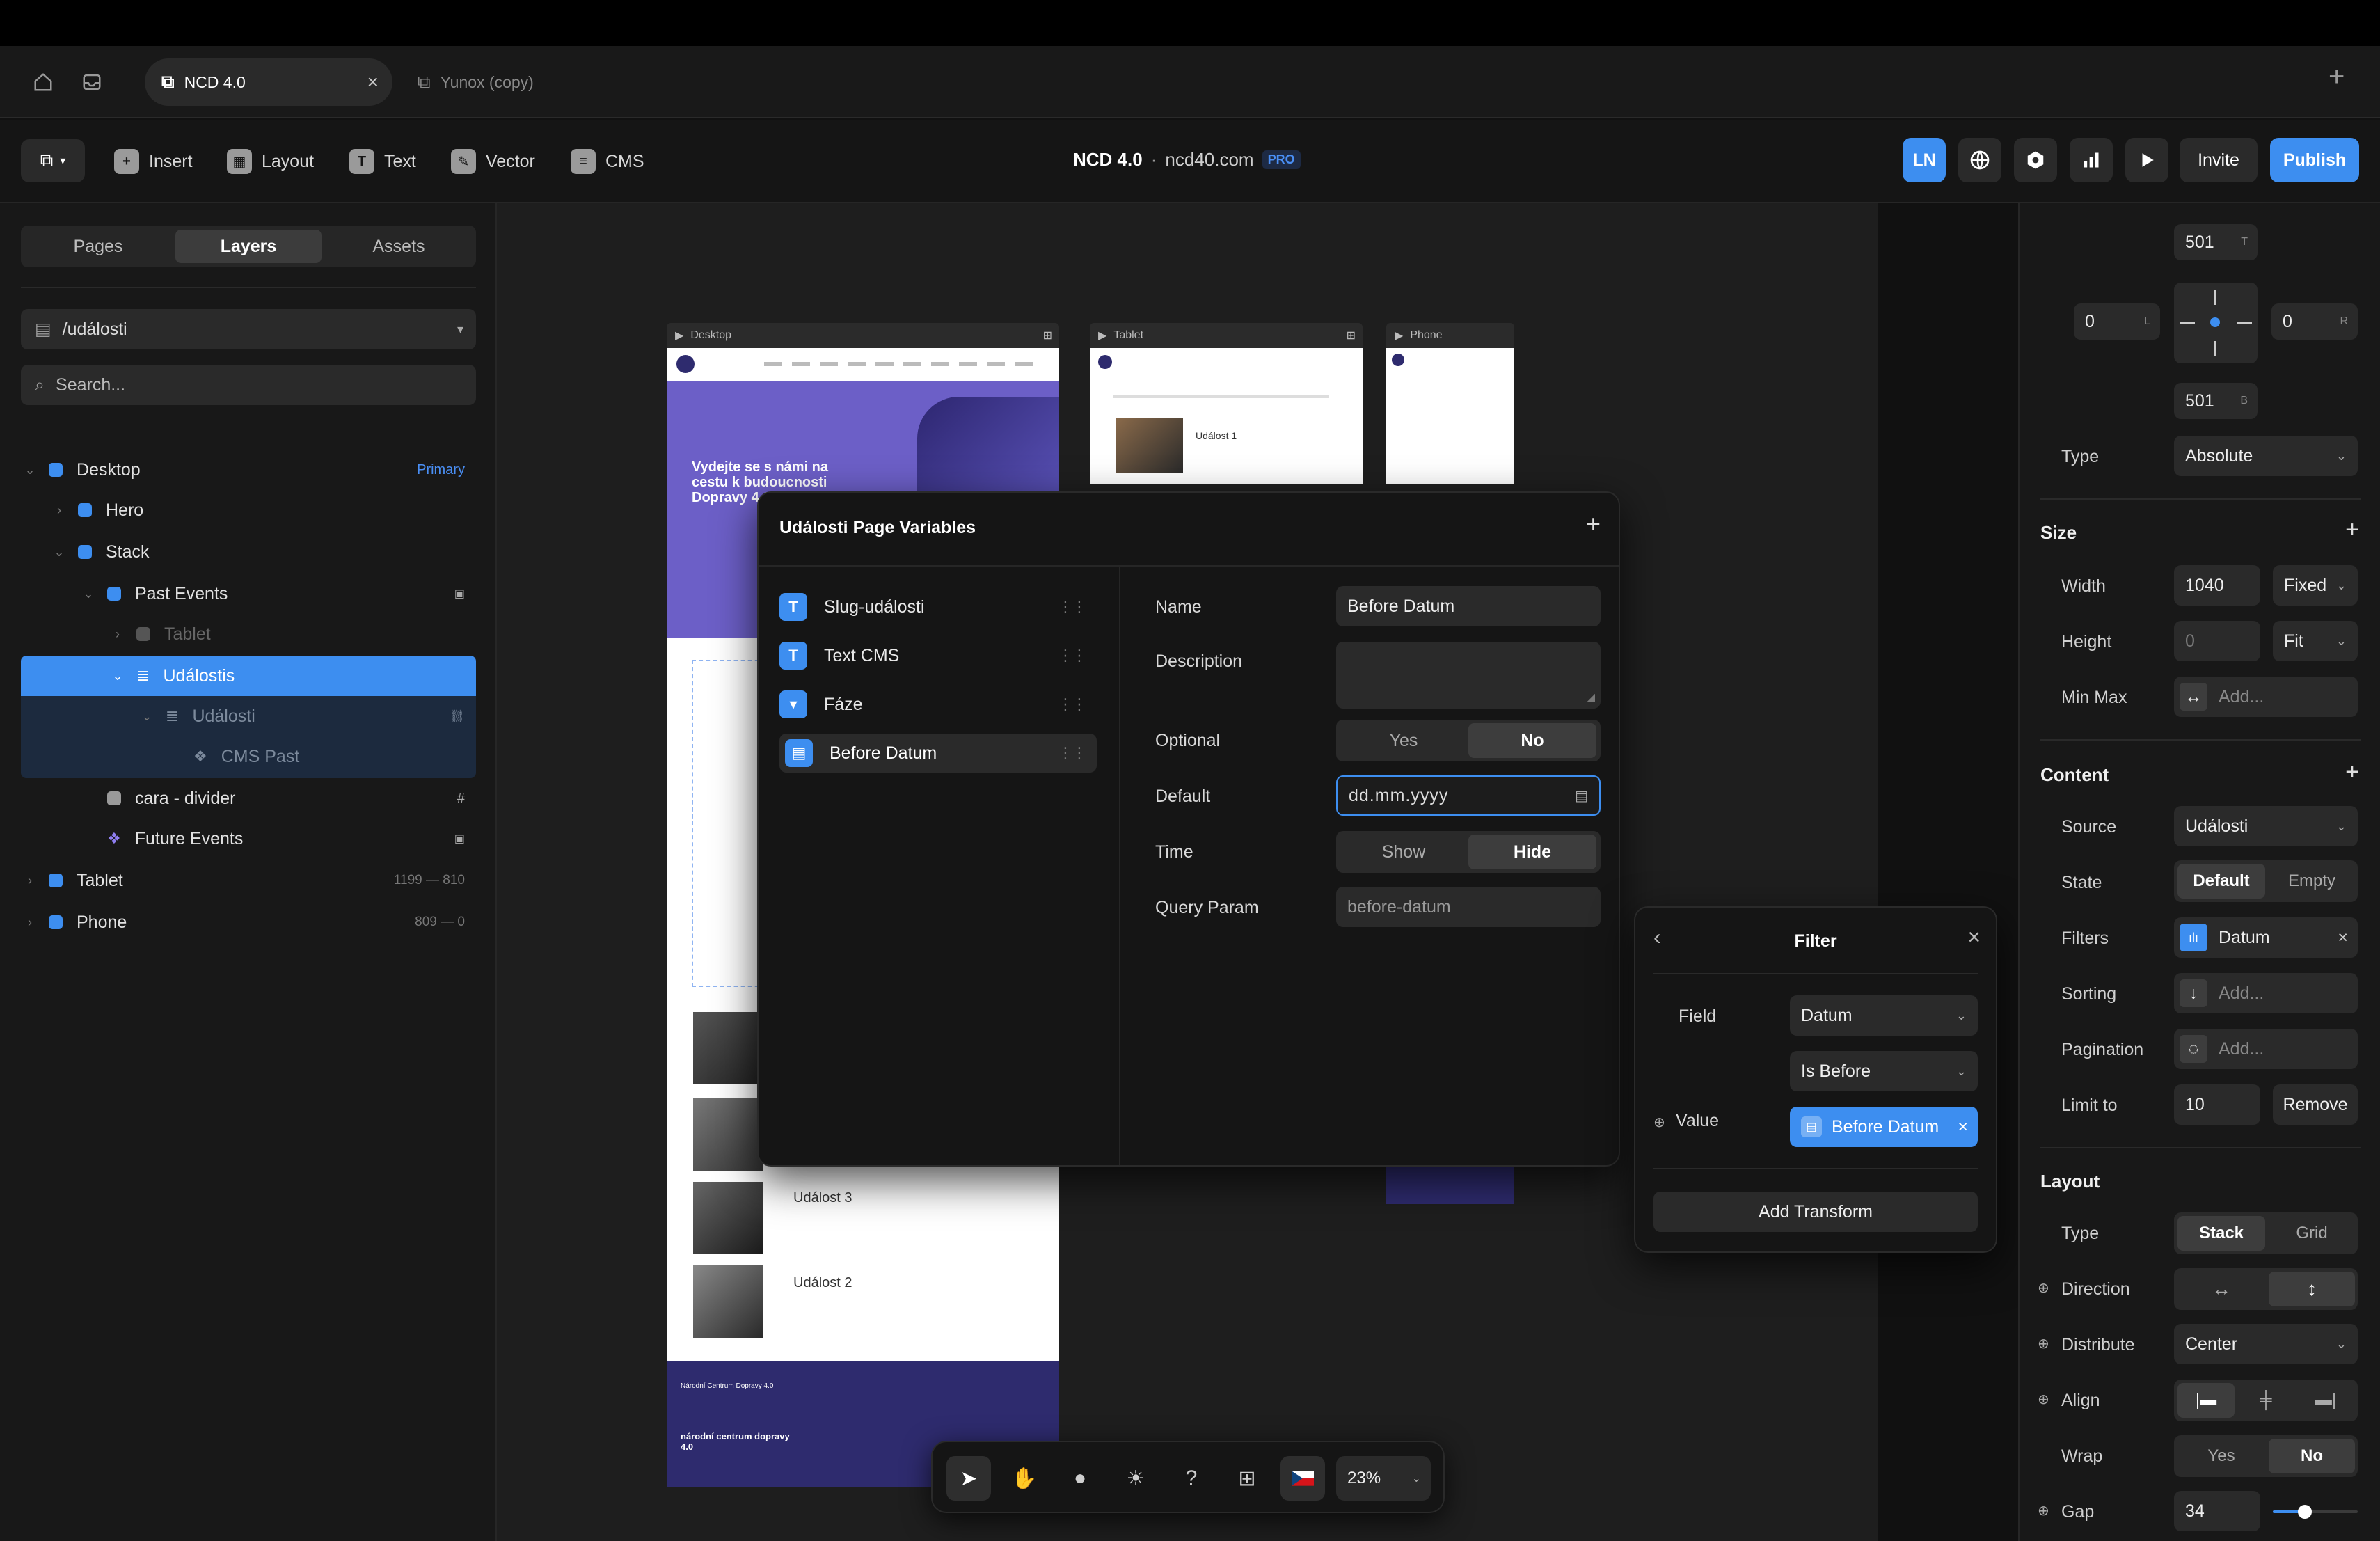  What do you see at coordinates (1532, 740) in the screenshot?
I see `optional-no: No` at bounding box center [1532, 740].